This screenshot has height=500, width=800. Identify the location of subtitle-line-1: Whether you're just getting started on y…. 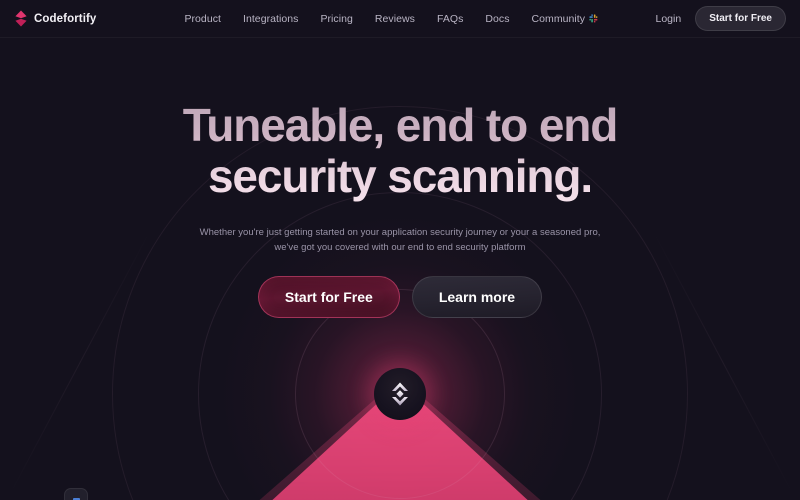
(400, 232).